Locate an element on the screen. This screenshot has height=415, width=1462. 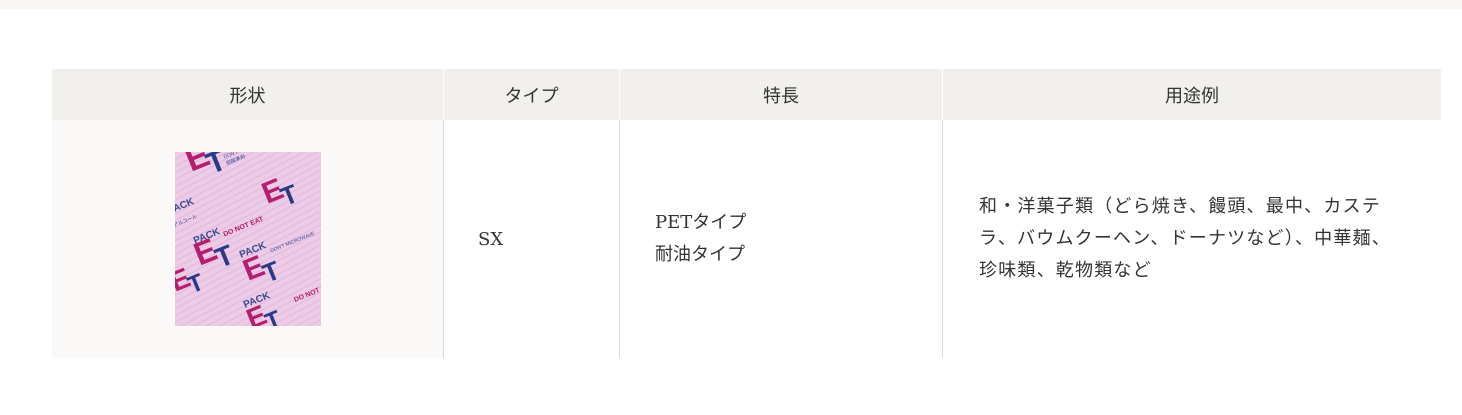
header-features: 特長 is located at coordinates (781, 94).